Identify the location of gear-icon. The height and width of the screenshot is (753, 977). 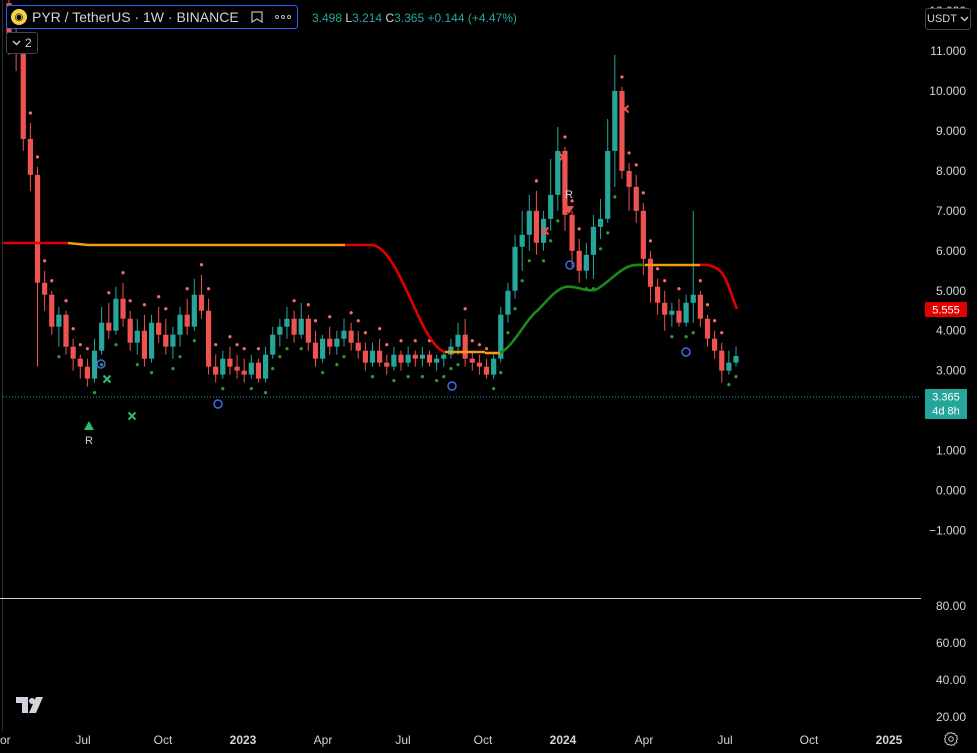
(951, 739).